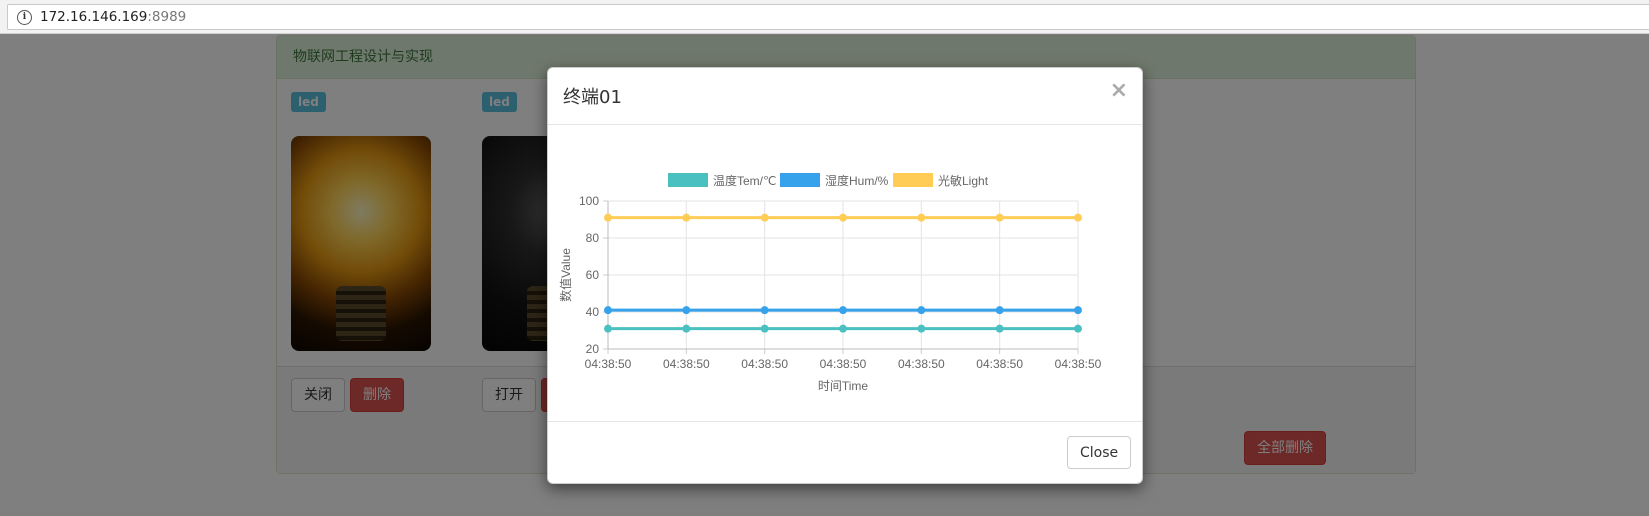 The width and height of the screenshot is (1649, 516). I want to click on legend-label: 光敏Light, so click(963, 180).